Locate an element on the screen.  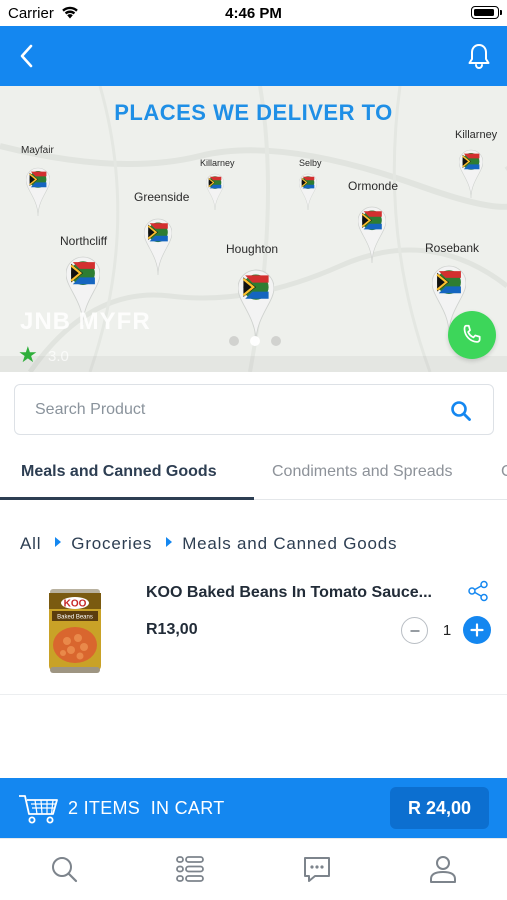
nav-messages is located at coordinates (317, 869).